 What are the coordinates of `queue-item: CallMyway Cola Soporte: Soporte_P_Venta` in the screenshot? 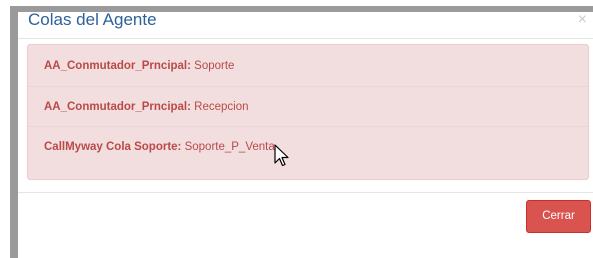 It's located at (308, 146).